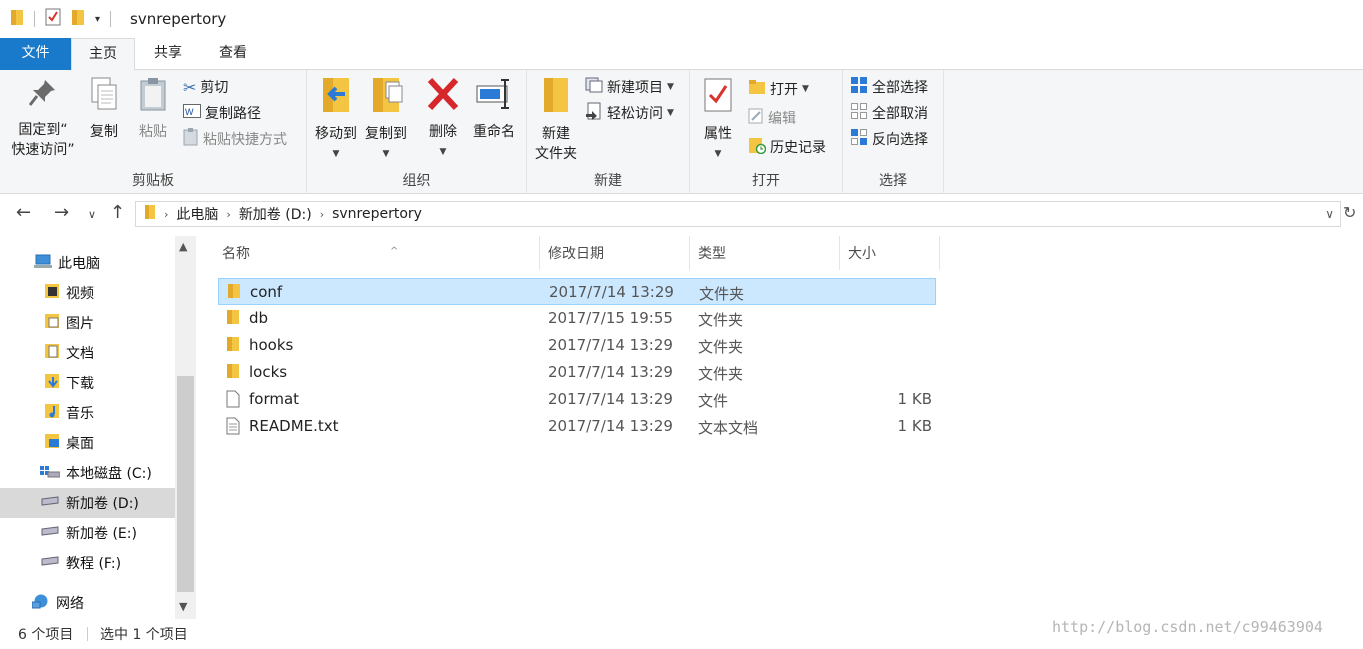 This screenshot has height=649, width=1363. Describe the element at coordinates (50, 473) in the screenshot. I see `system-drive-icon` at that location.